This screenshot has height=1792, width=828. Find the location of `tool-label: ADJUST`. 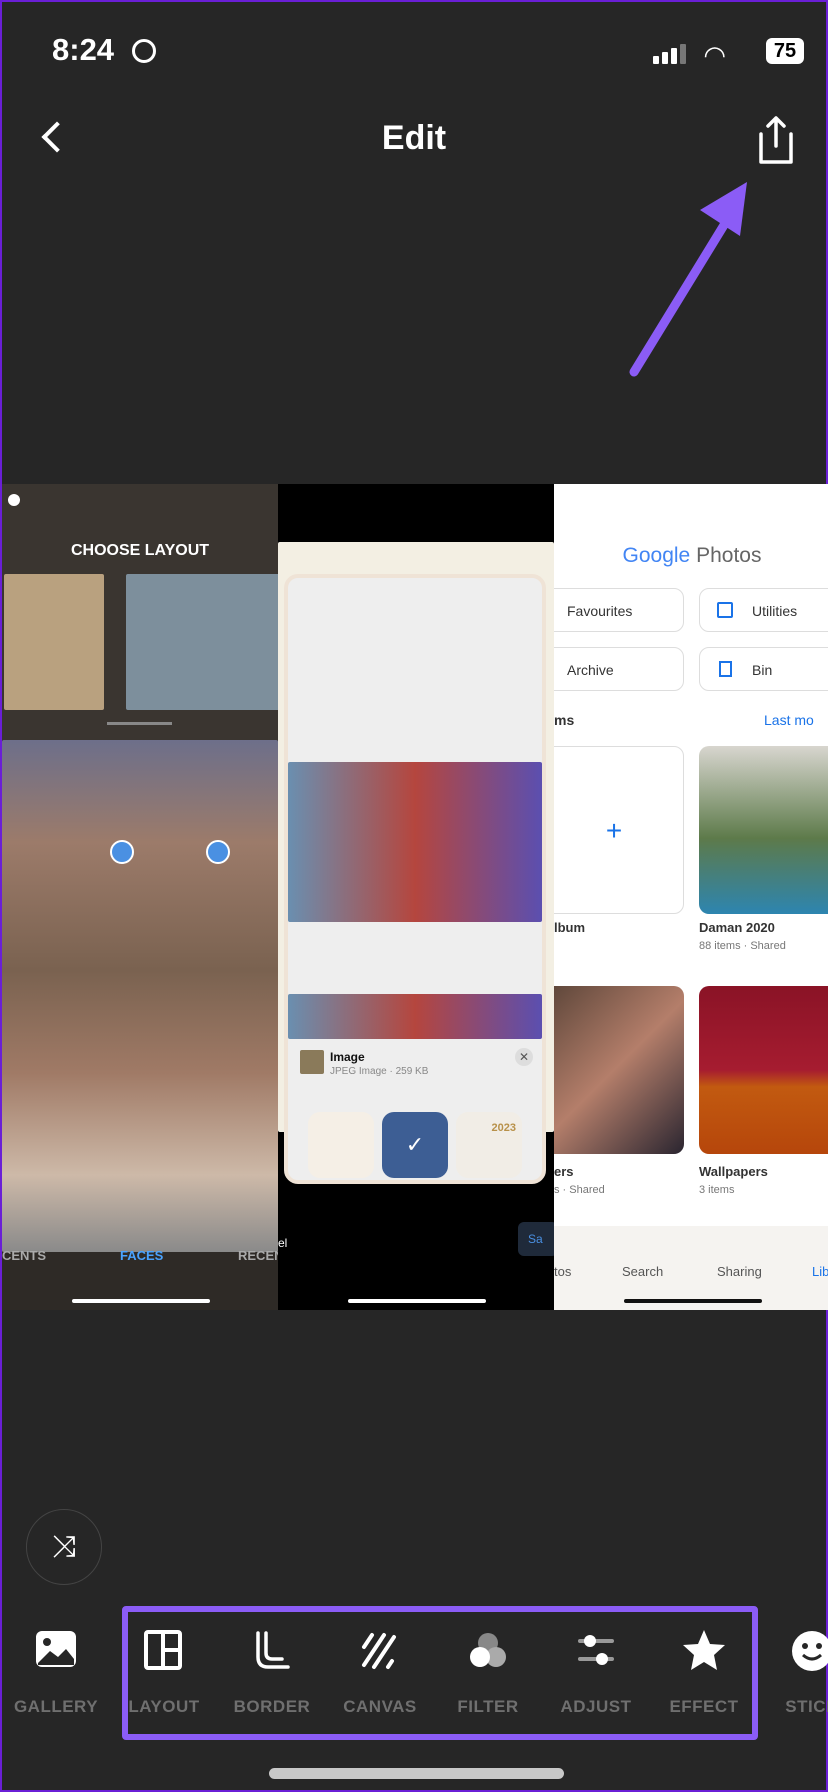

tool-label: ADJUST is located at coordinates (596, 1706).